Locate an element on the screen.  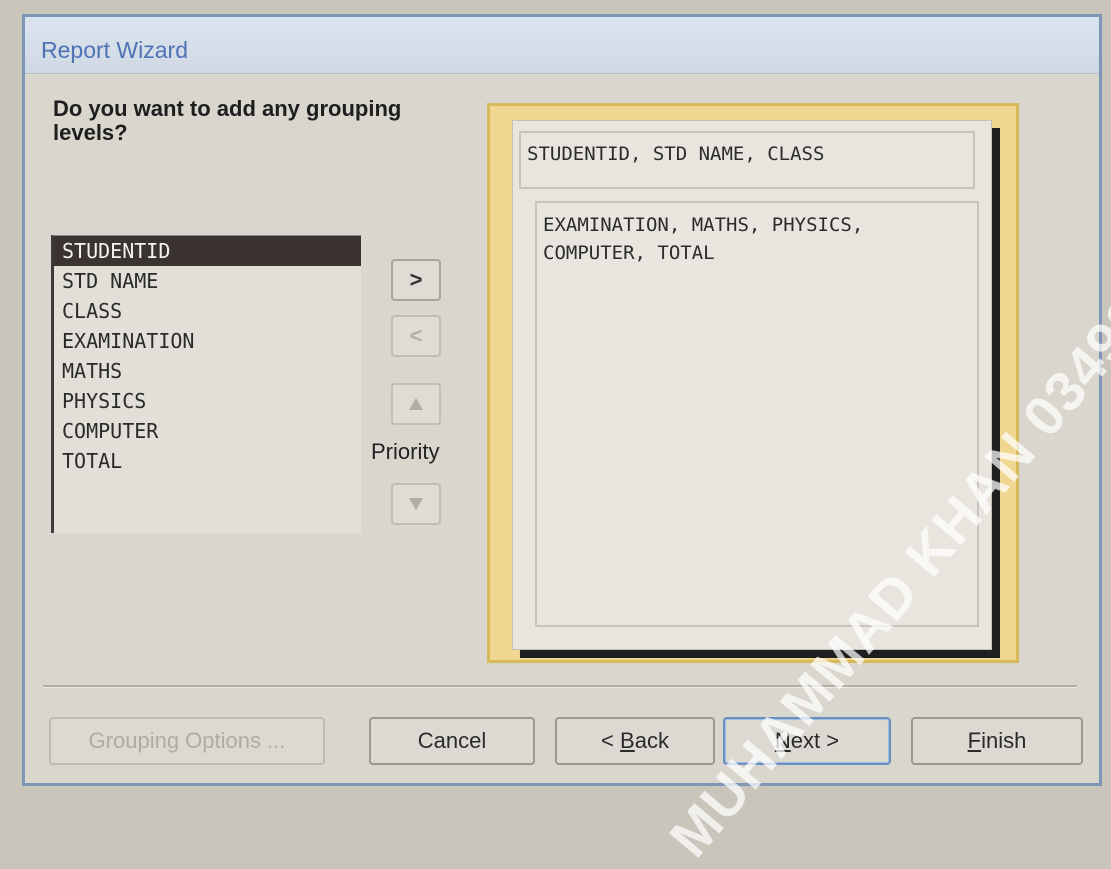
back-button: < Back is located at coordinates (635, 741).